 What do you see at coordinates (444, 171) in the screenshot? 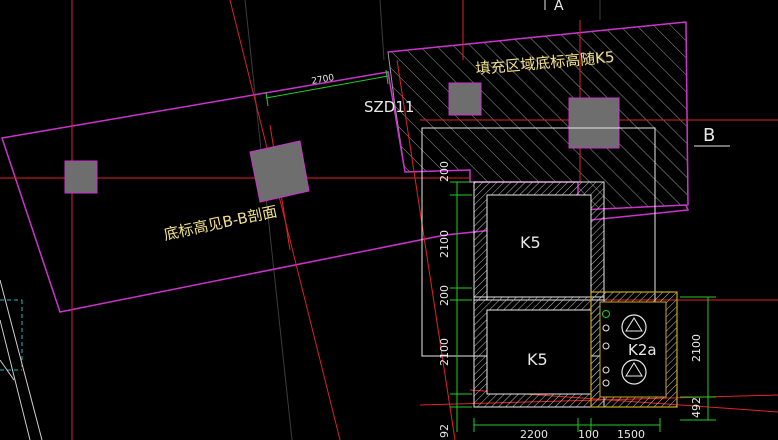
I see `dim-left-upper: 200` at bounding box center [444, 171].